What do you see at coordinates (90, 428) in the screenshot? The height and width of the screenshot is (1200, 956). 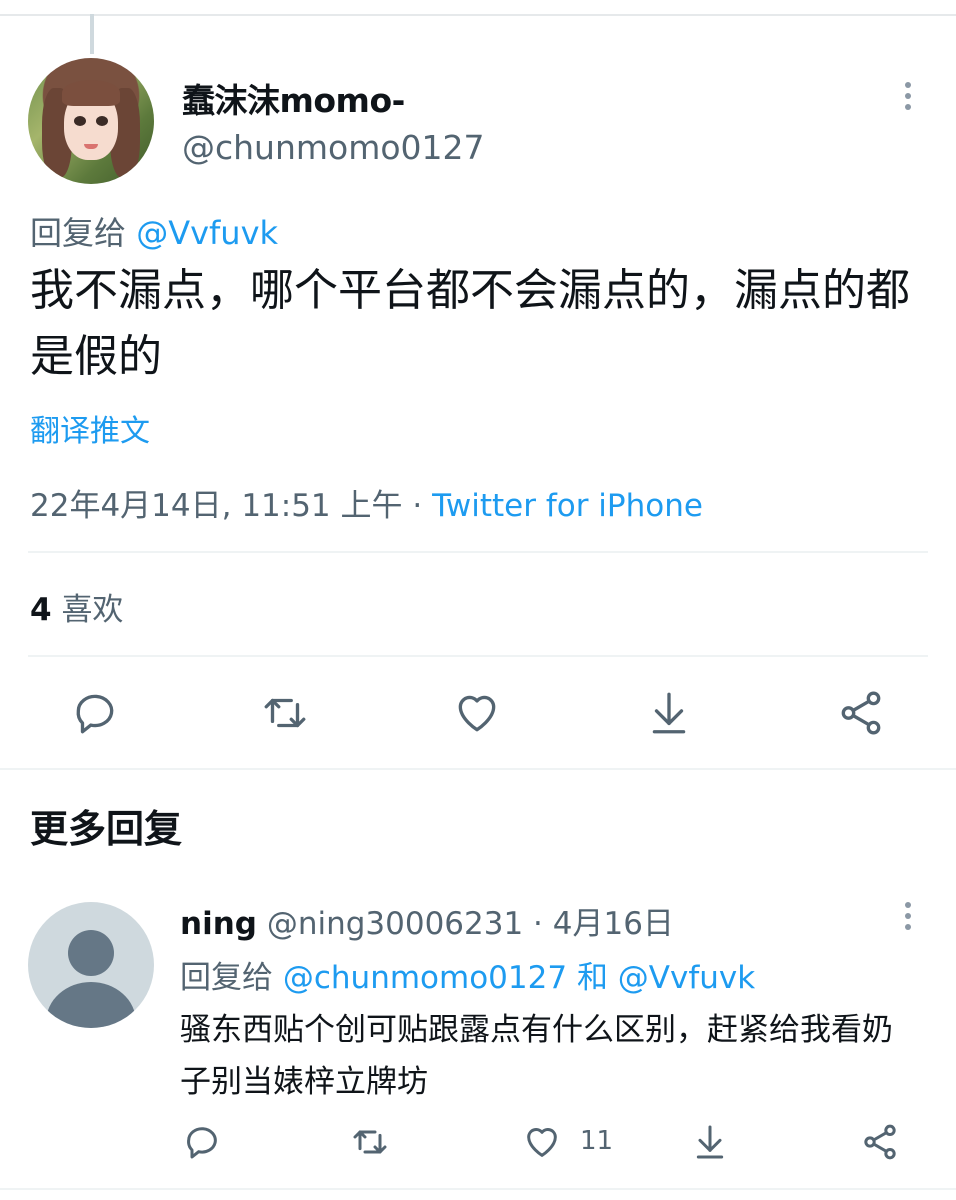 I see `translate-tweet-link: 翻译推文` at bounding box center [90, 428].